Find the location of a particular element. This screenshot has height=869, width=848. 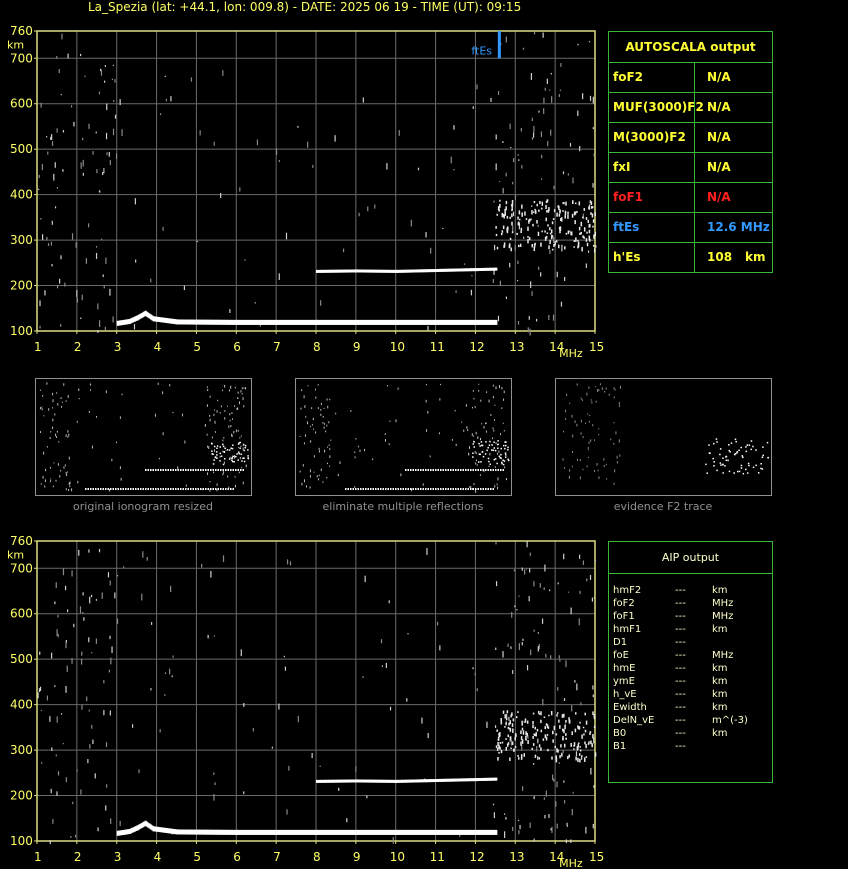

y-tick-label: 700 is located at coordinates (21, 58).